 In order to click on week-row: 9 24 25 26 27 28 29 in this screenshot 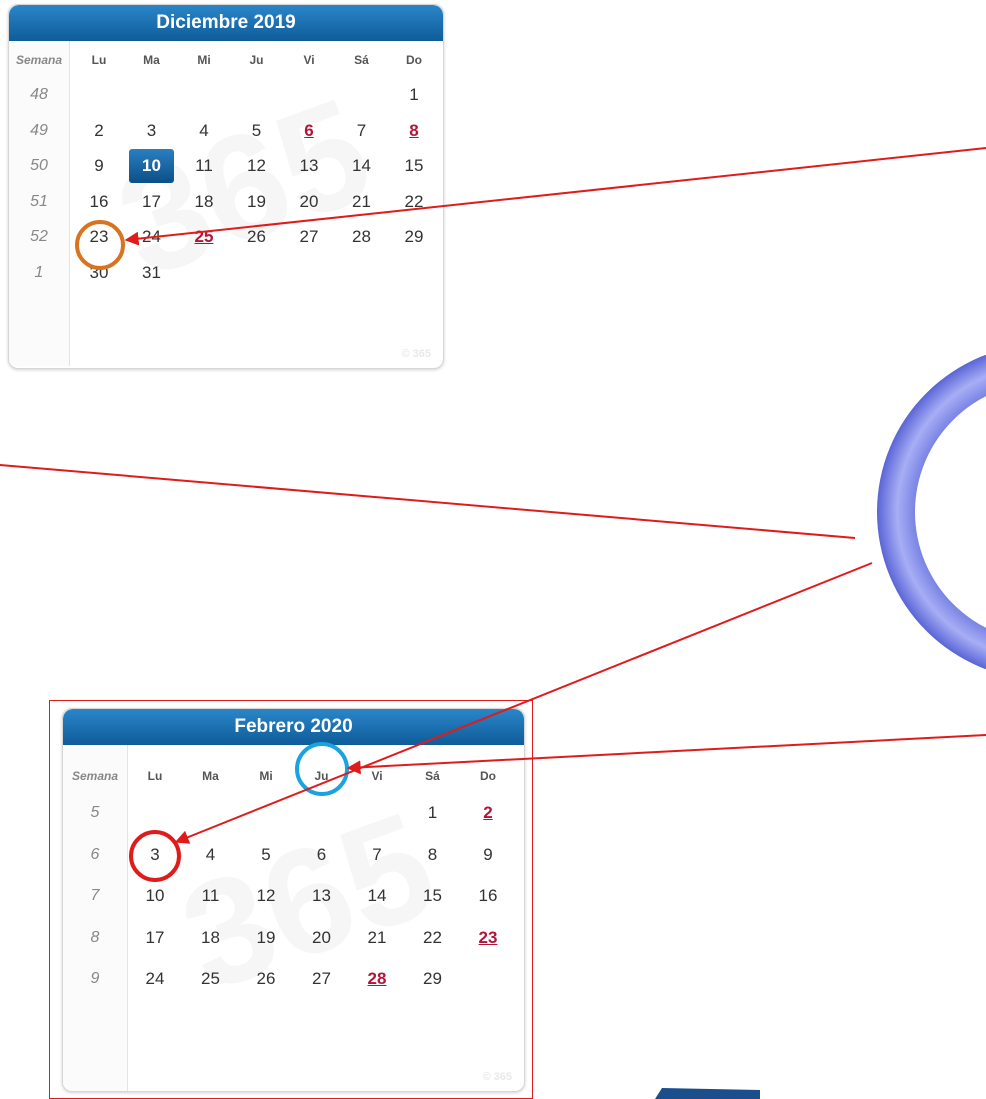, I will do `click(293, 979)`.